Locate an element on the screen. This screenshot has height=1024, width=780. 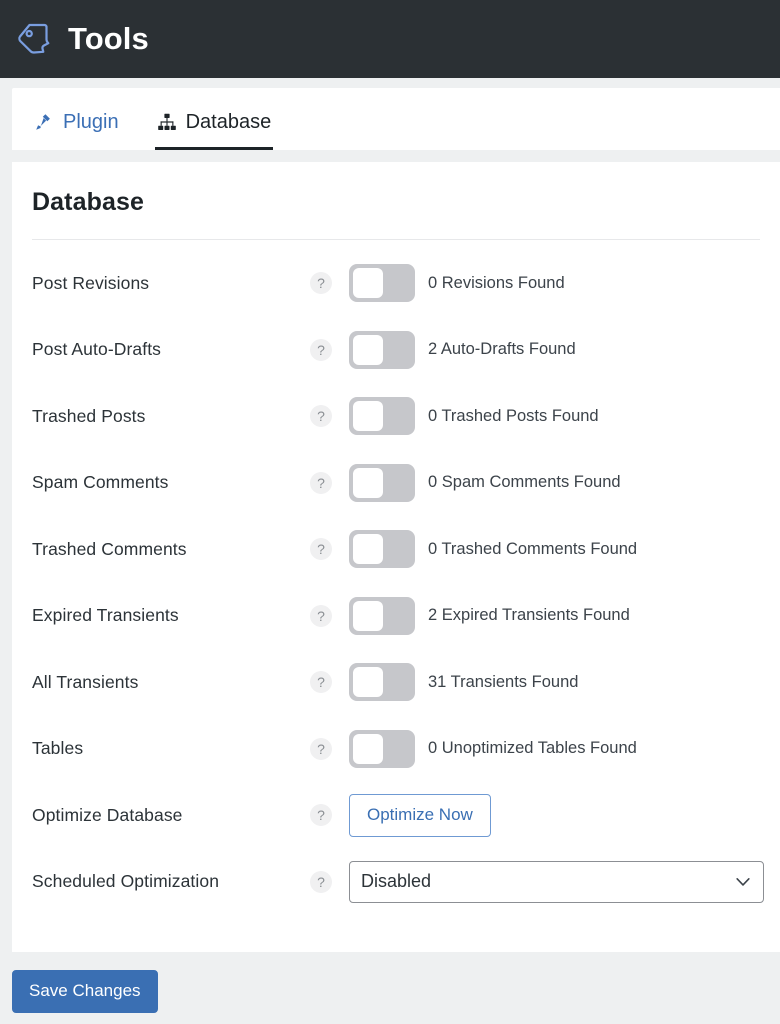
tab-plugin: Plugin is located at coordinates (82, 122).